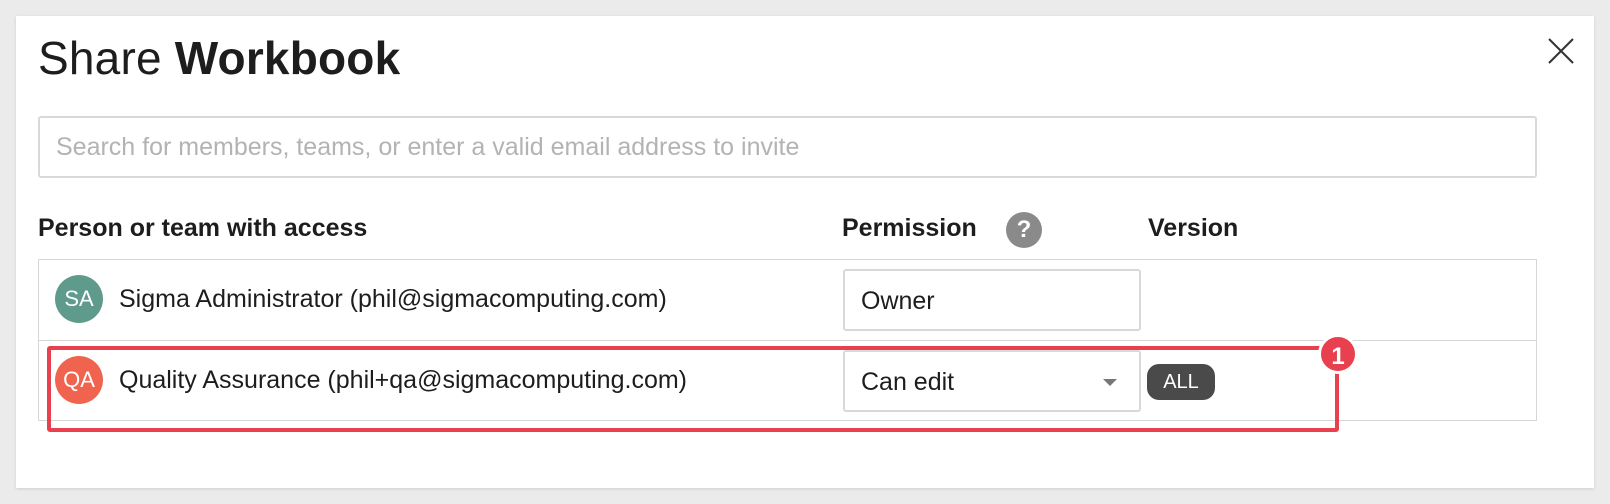  I want to click on permission-value: Can edit, so click(908, 382).